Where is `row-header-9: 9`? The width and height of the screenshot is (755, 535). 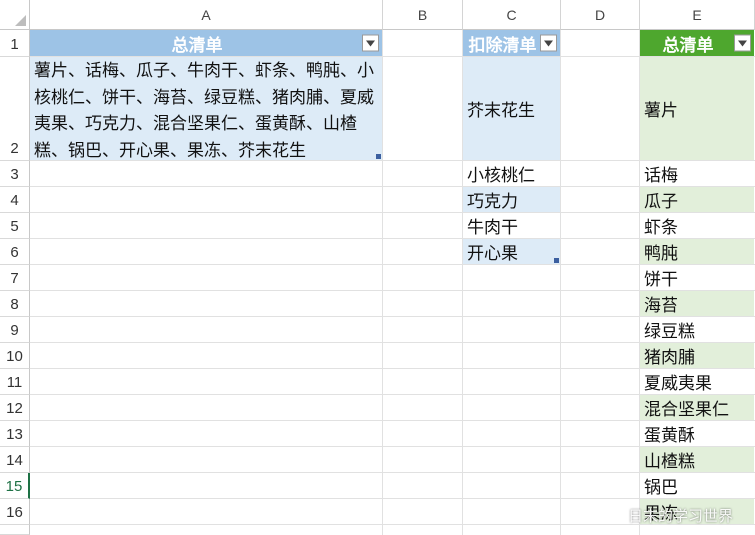 row-header-9: 9 is located at coordinates (15, 330).